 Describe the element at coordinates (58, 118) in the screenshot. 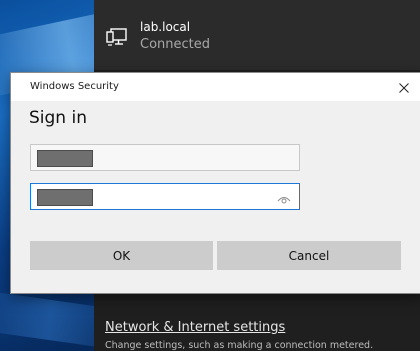

I see `sign-in-heading: Sign in` at that location.